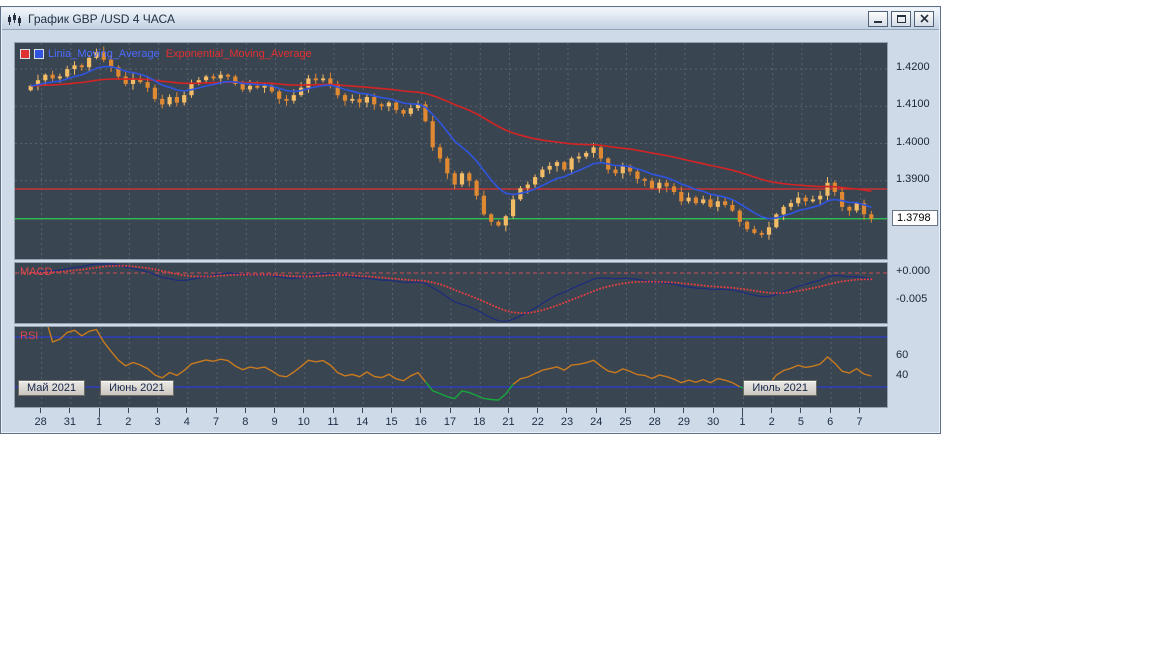 The image size is (1152, 648). What do you see at coordinates (14, 19) in the screenshot?
I see `app-icon` at bounding box center [14, 19].